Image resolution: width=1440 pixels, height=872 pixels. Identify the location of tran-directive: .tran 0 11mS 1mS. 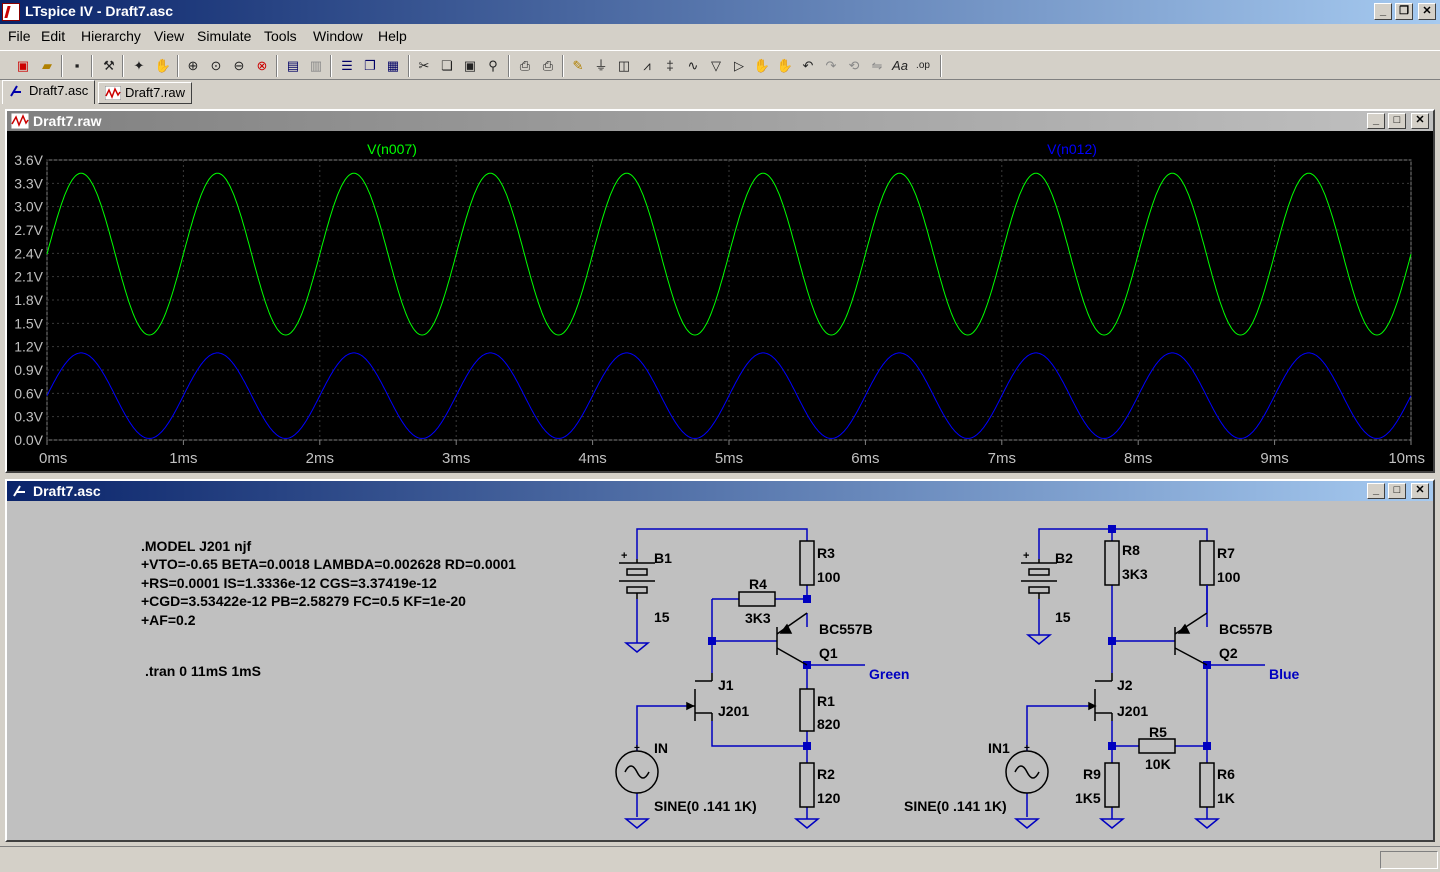
(203, 671).